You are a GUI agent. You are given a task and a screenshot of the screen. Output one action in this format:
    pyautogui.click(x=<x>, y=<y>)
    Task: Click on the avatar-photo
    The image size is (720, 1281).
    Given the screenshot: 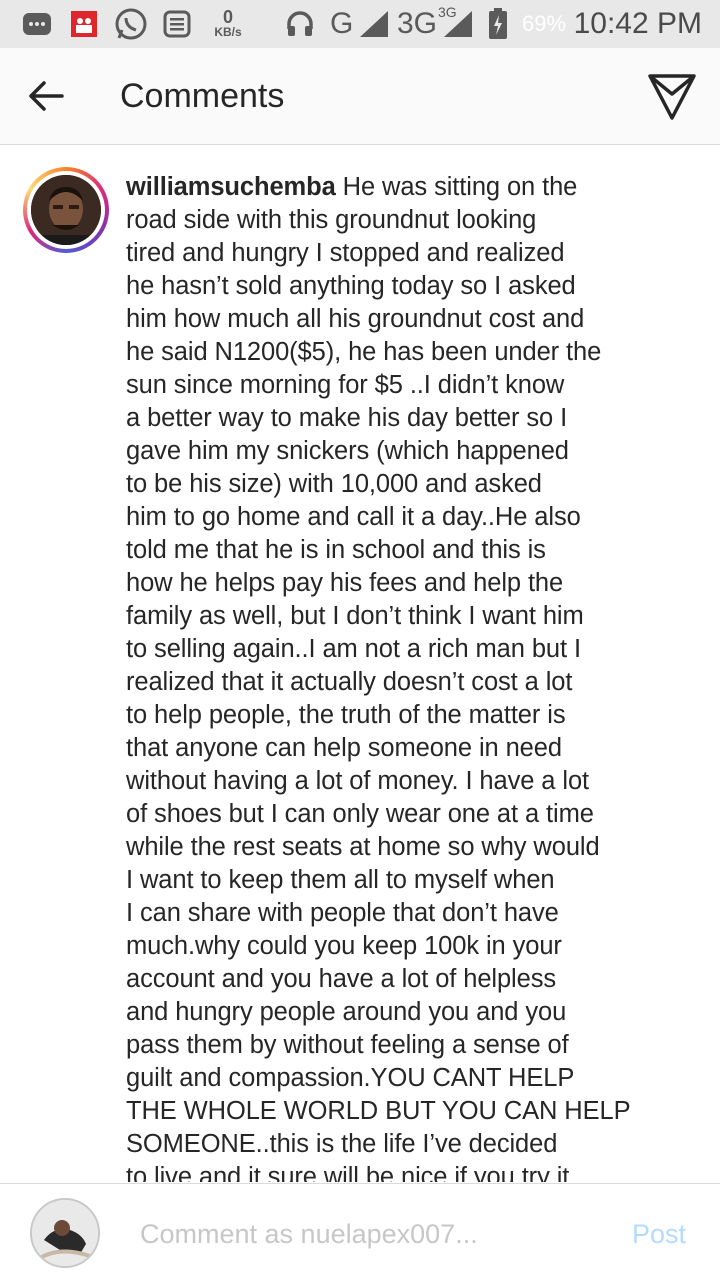 What is the action you would take?
    pyautogui.click(x=66, y=210)
    